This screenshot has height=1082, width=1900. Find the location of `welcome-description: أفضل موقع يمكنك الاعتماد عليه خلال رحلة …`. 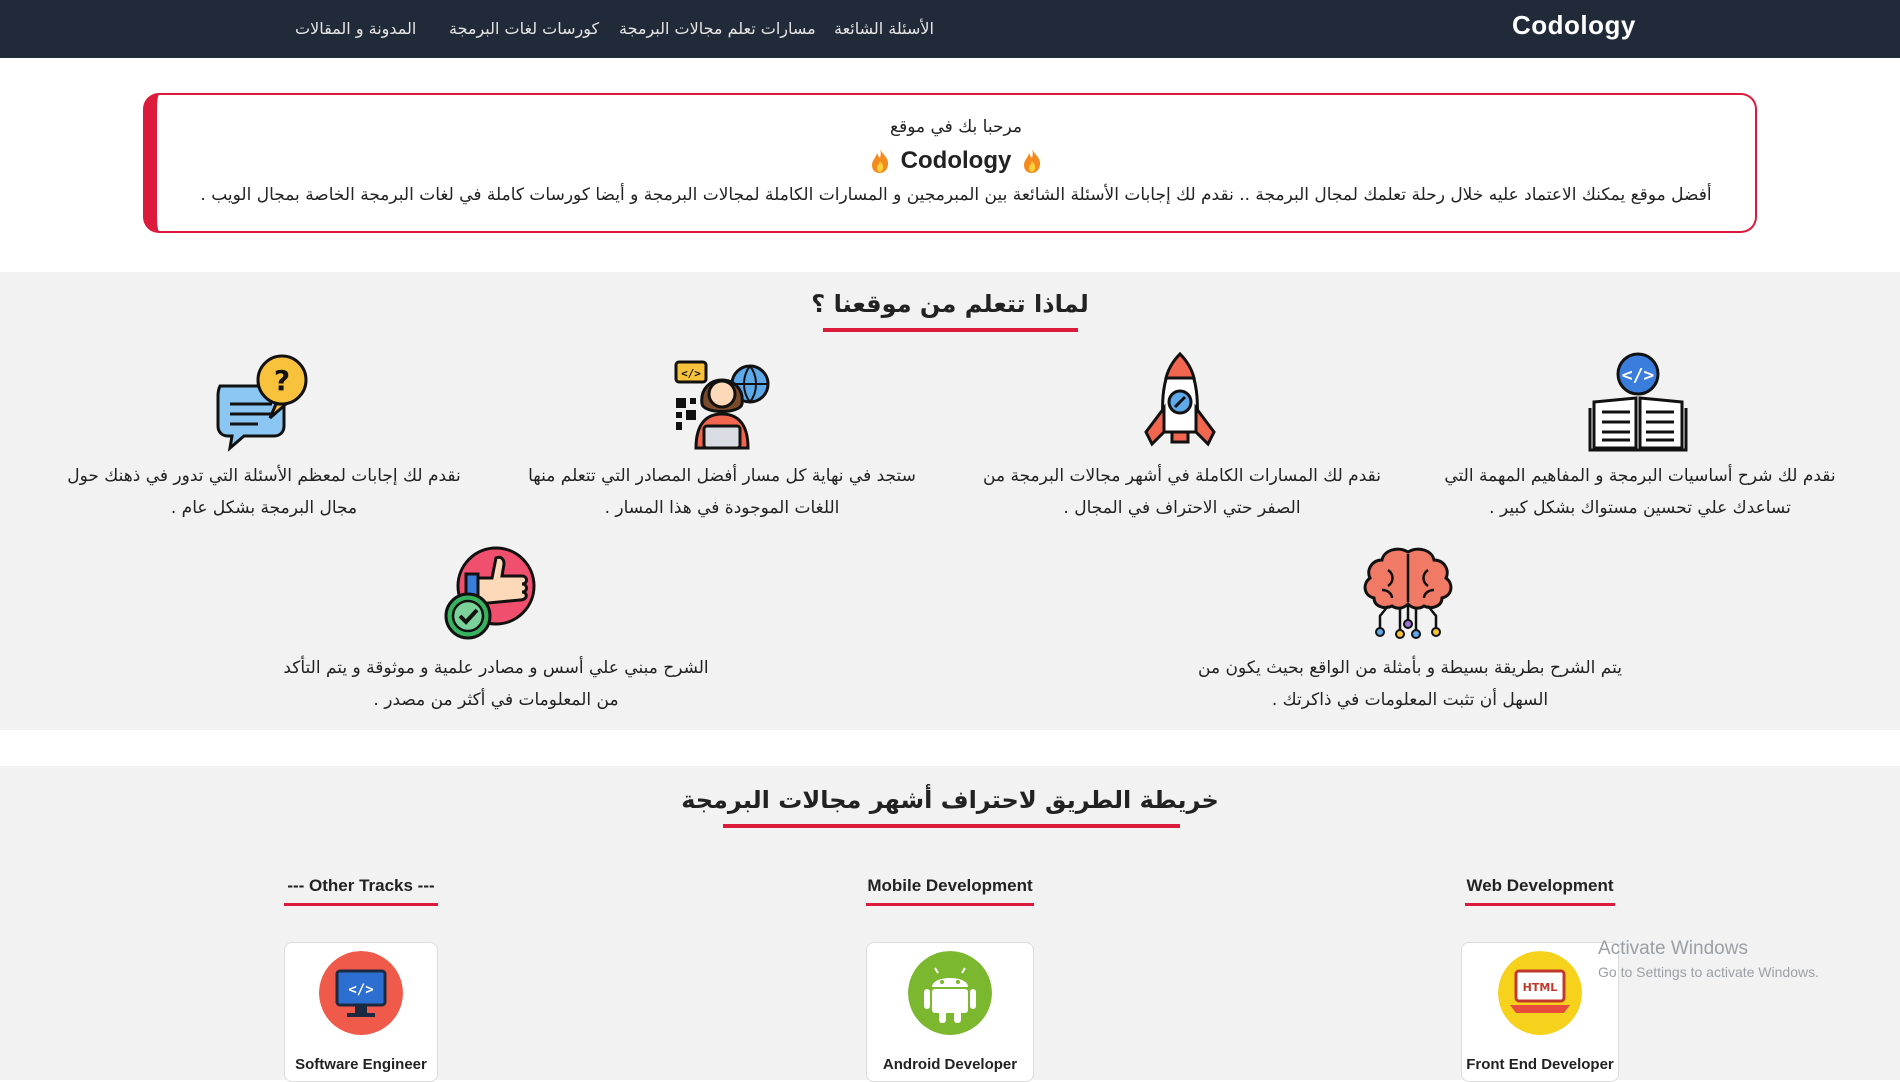

welcome-description: أفضل موقع يمكنك الاعتماد عليه خلال رحلة … is located at coordinates (956, 195).